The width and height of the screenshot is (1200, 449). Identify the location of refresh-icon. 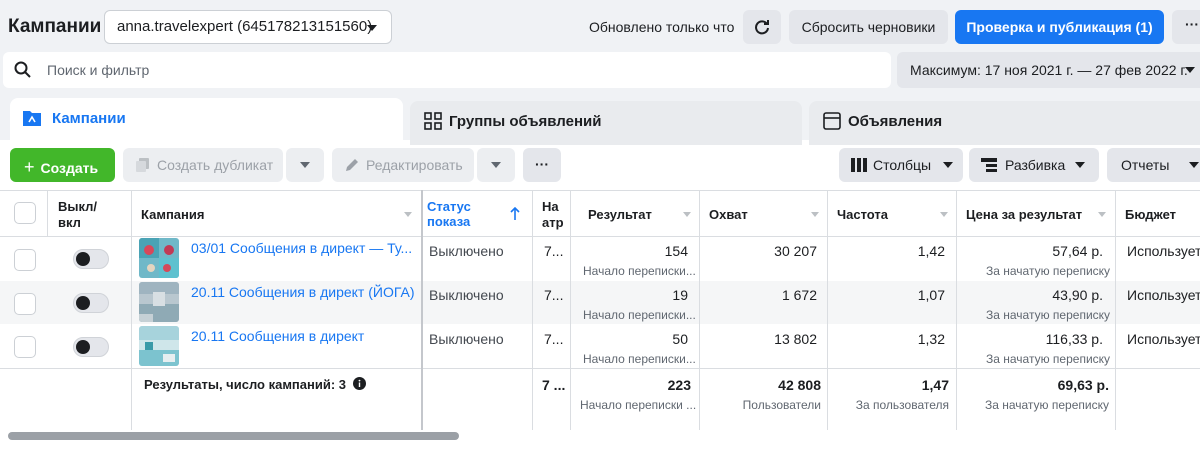
(762, 27).